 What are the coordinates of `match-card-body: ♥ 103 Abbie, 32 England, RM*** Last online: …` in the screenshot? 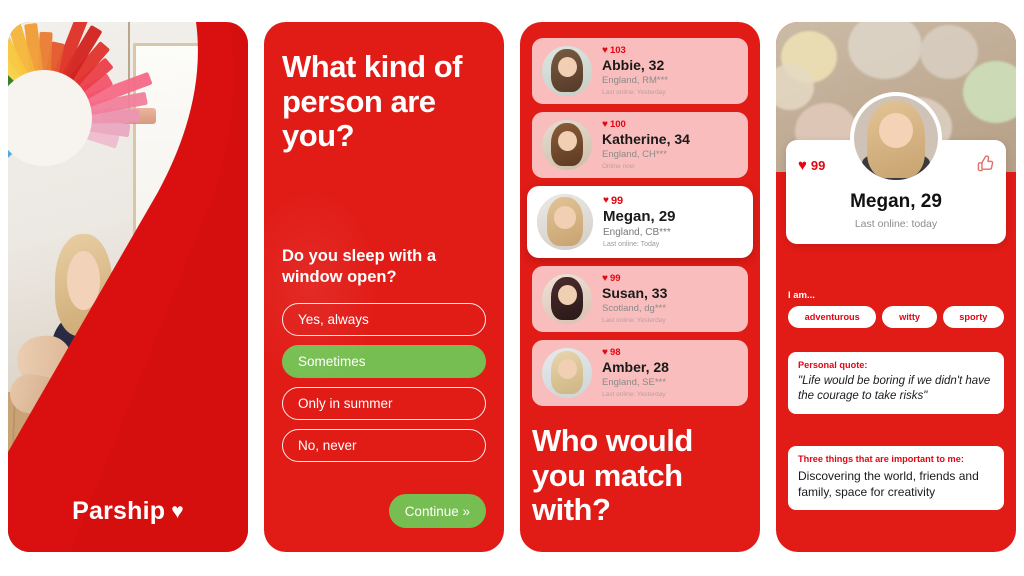 It's located at (635, 70).